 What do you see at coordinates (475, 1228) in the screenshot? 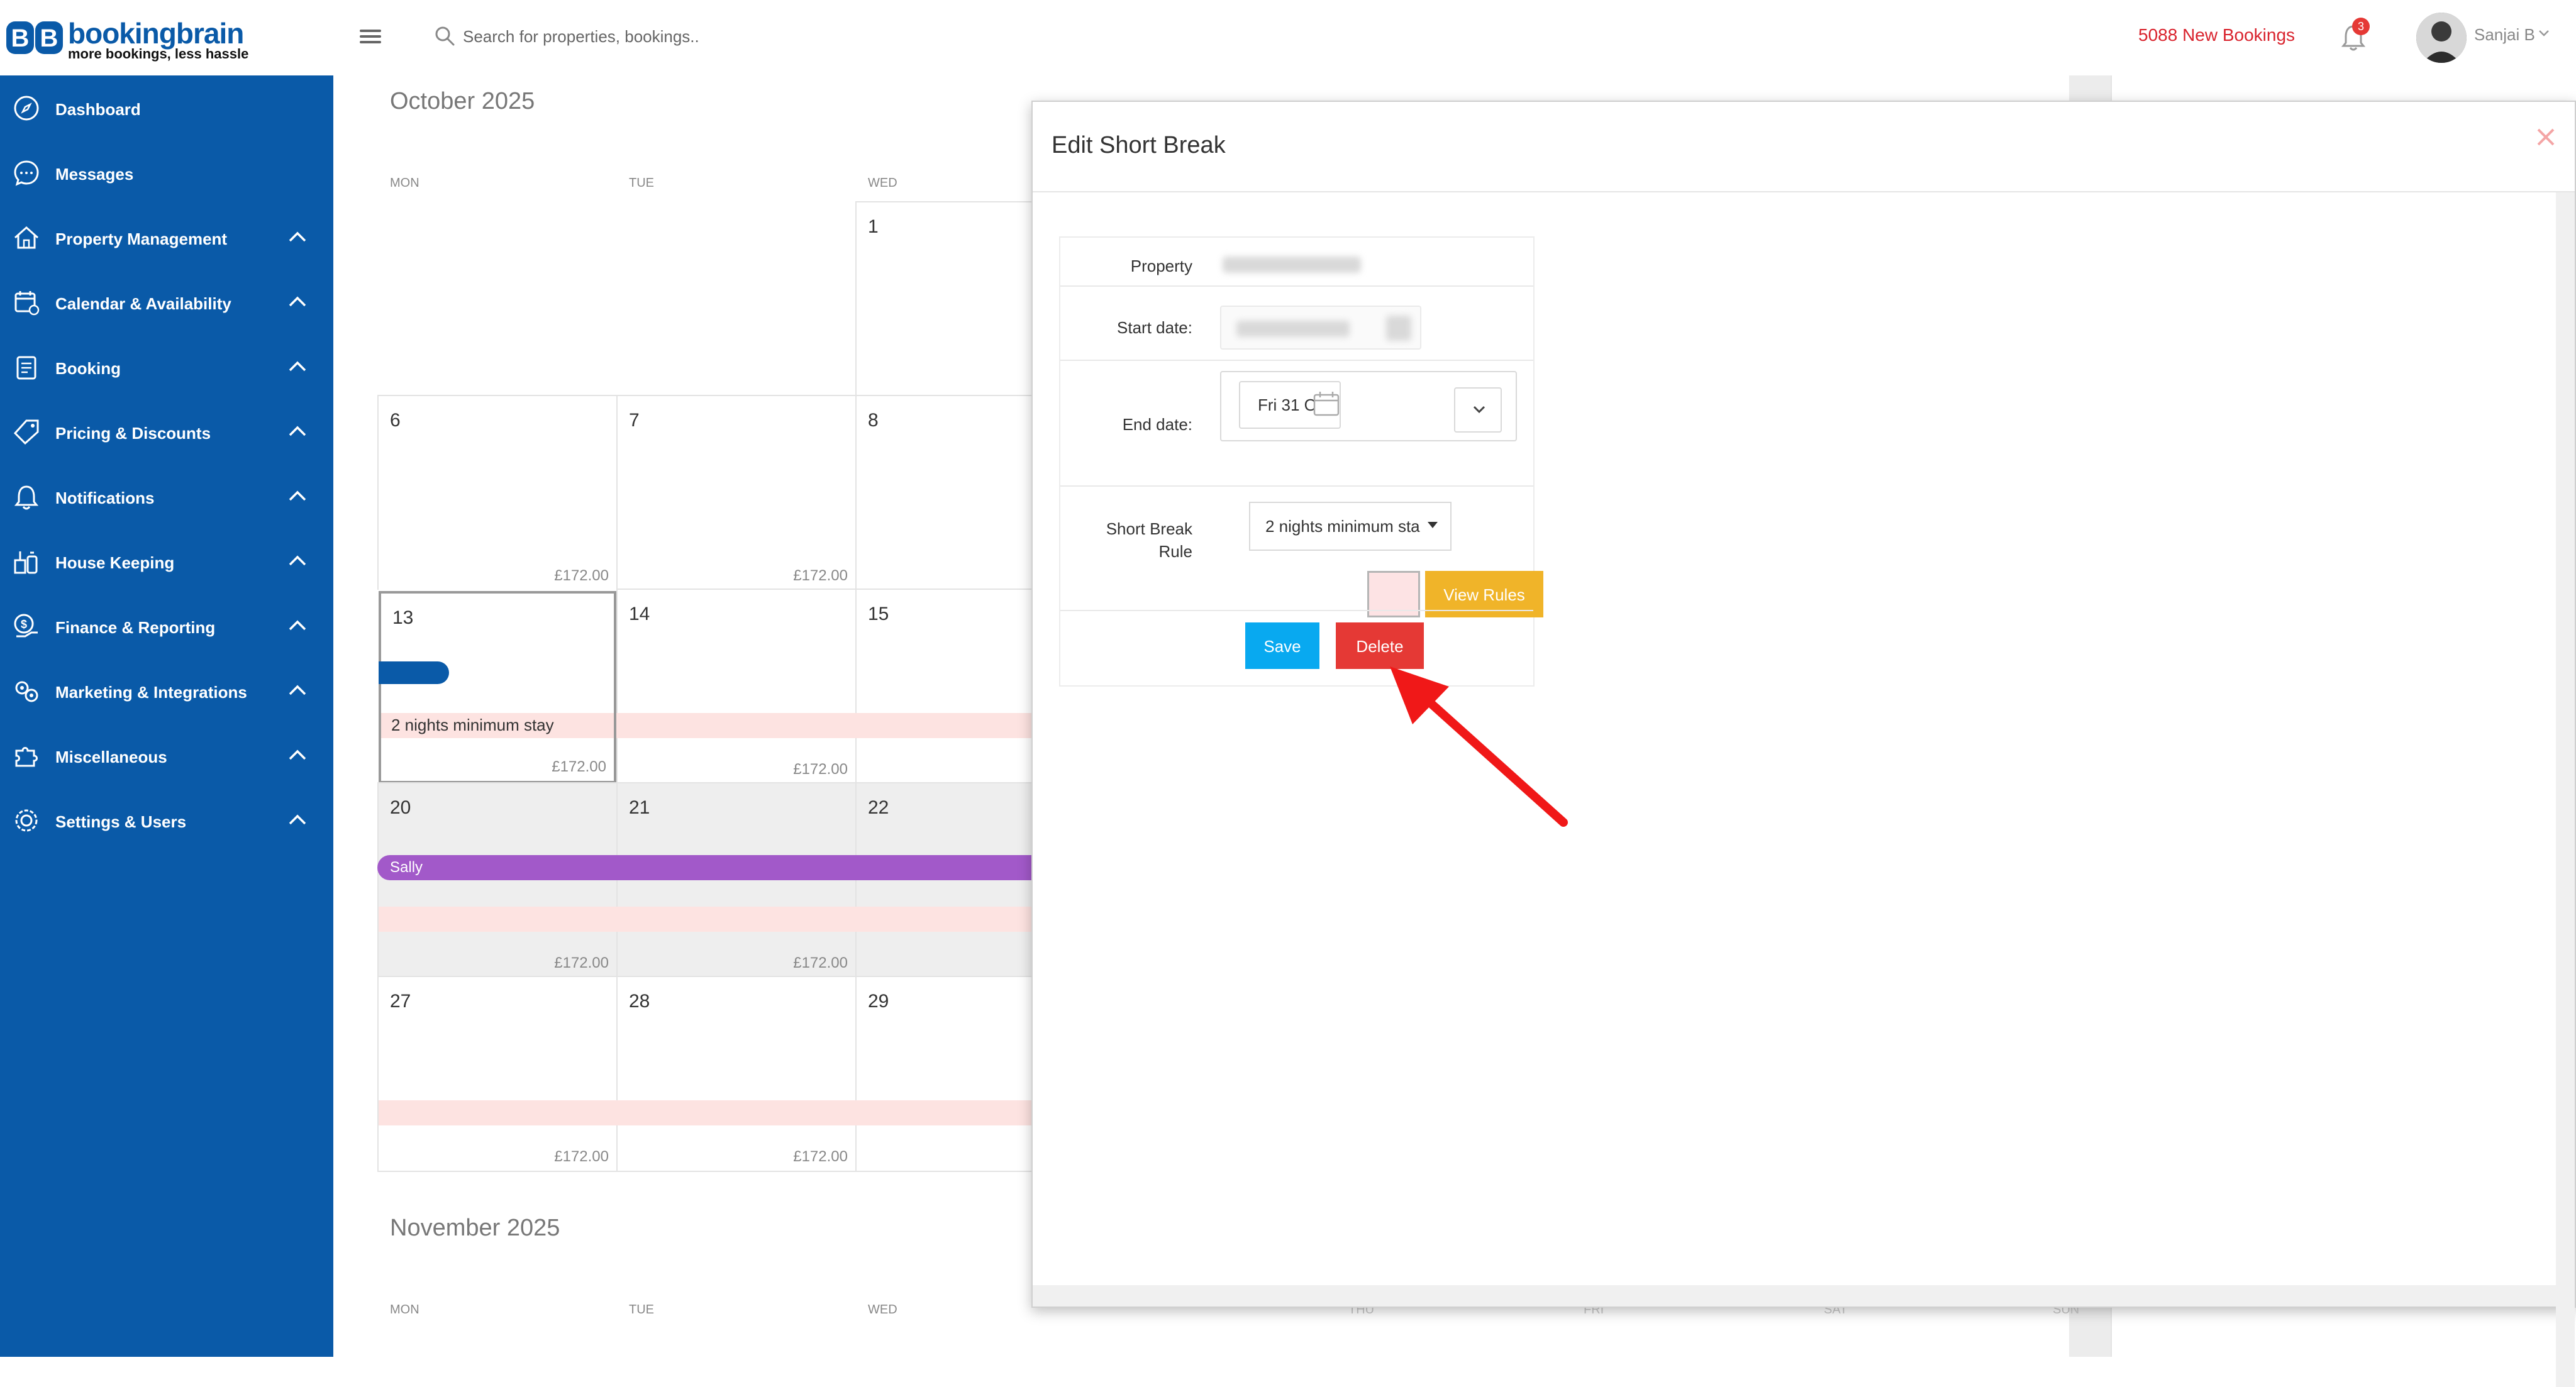
I see `month-title-november: November 2025` at bounding box center [475, 1228].